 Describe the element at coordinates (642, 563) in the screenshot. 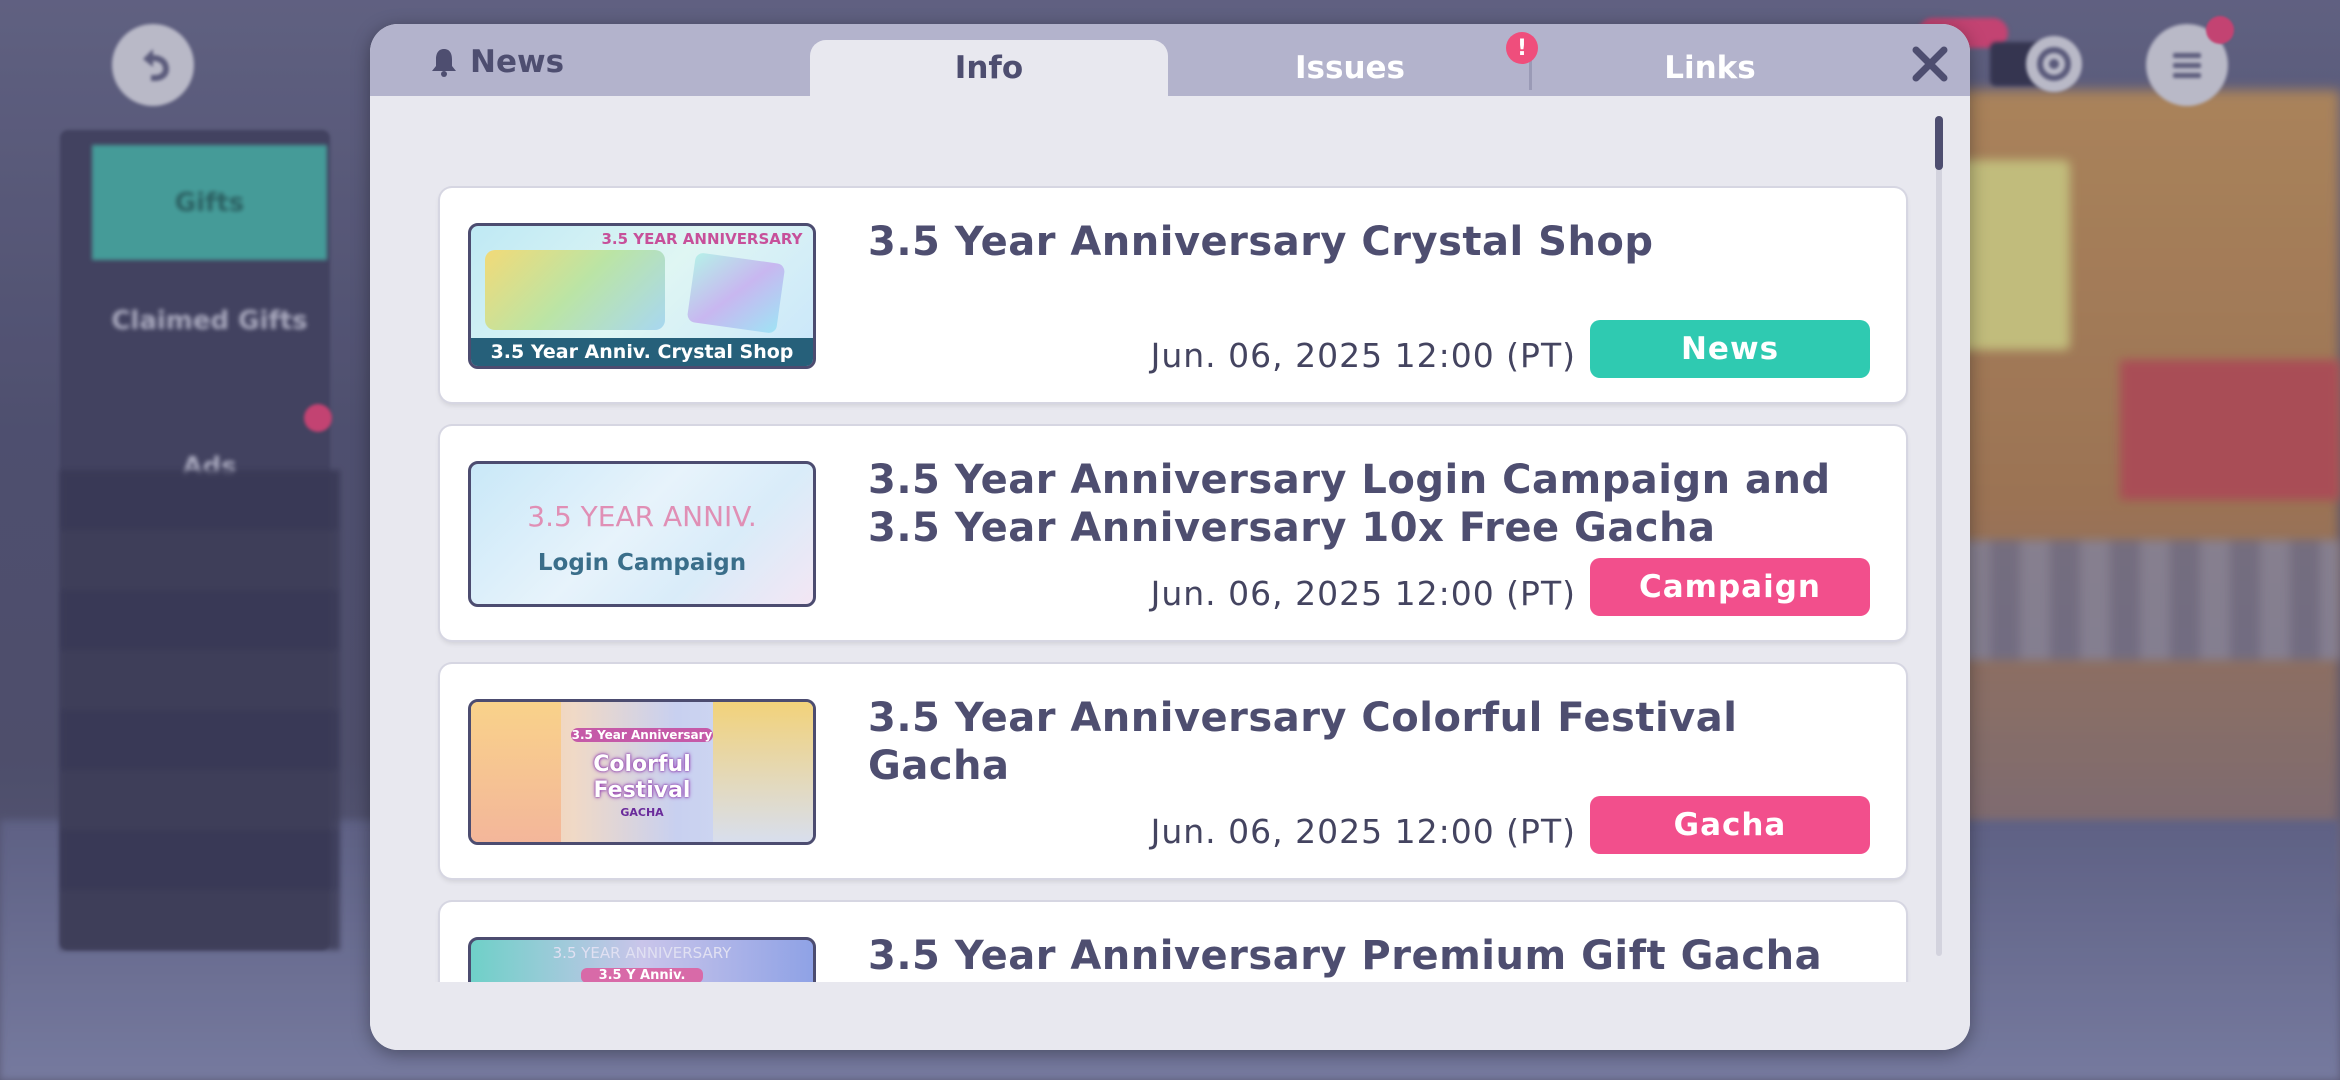

I see `thumbnail-caption: Login Campaign` at that location.